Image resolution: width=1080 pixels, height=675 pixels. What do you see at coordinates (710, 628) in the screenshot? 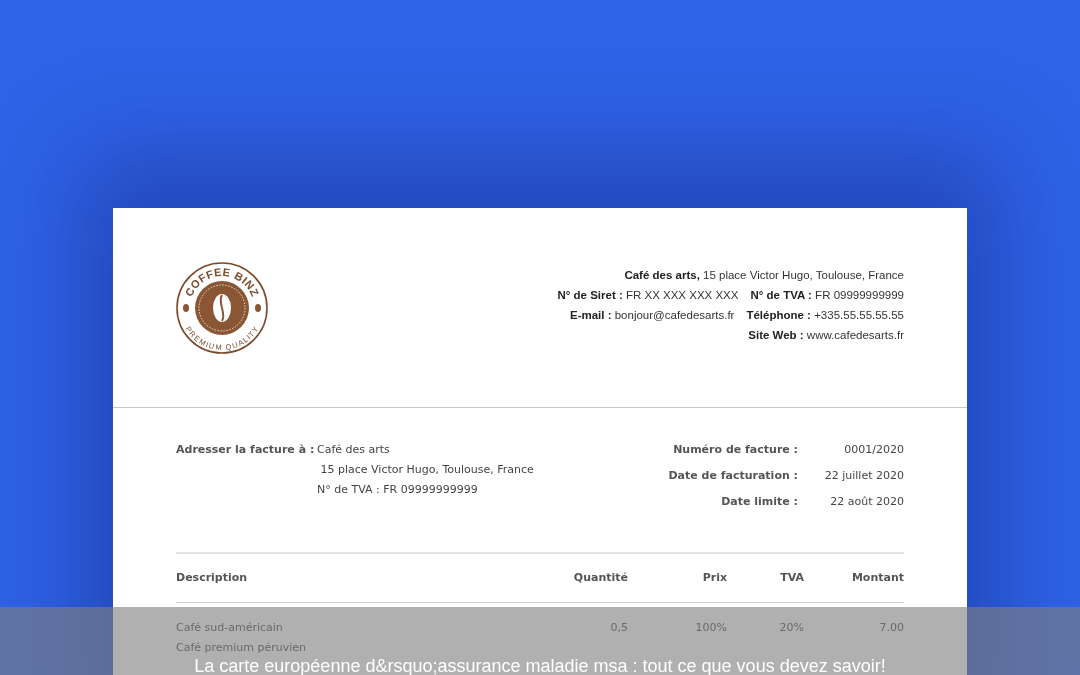
I see `table-cell-text: 100%` at bounding box center [710, 628].